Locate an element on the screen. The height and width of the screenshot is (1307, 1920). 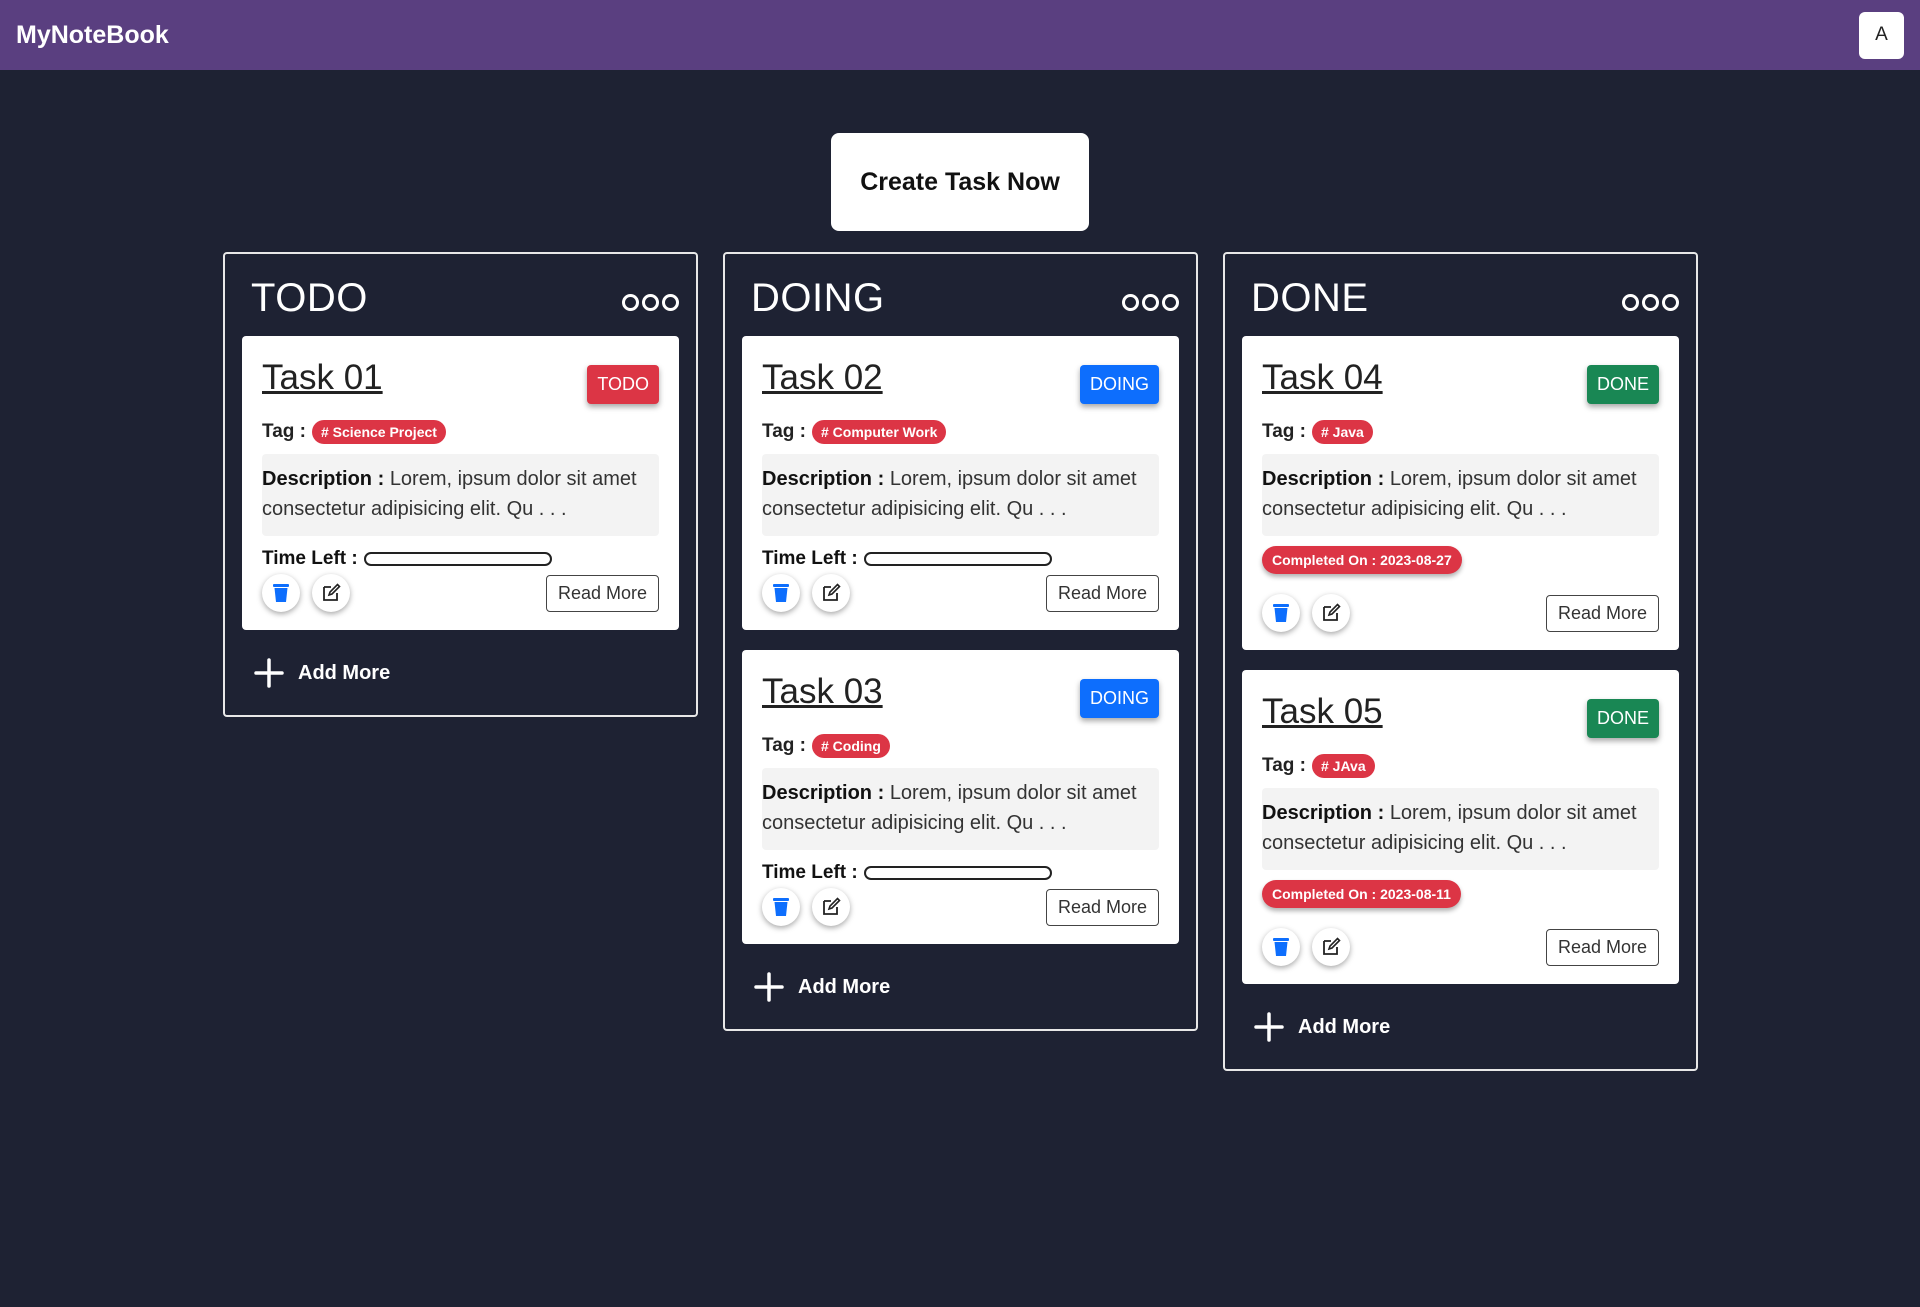
completed-date-badge: Completed On : 2023-08-27 is located at coordinates (1362, 560).